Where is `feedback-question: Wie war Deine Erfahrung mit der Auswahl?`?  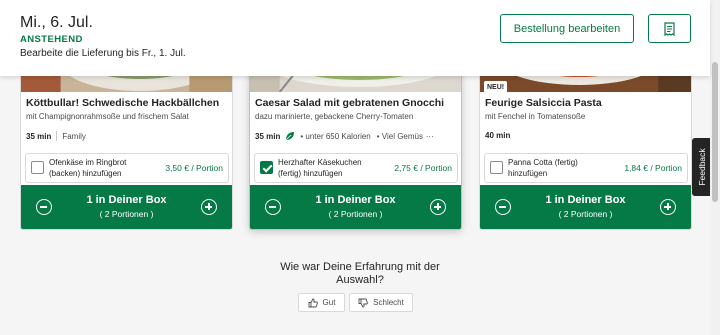
feedback-question: Wie war Deine Erfahrung mit der Auswahl? is located at coordinates (360, 273).